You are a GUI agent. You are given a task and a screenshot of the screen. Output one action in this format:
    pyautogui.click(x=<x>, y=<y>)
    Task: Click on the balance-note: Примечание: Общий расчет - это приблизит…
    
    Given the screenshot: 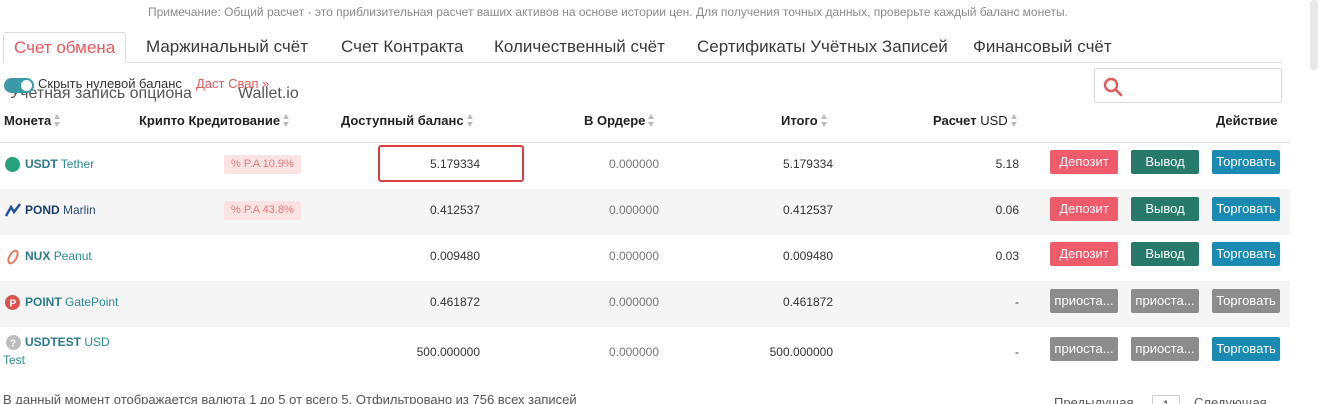 What is the action you would take?
    pyautogui.click(x=608, y=12)
    